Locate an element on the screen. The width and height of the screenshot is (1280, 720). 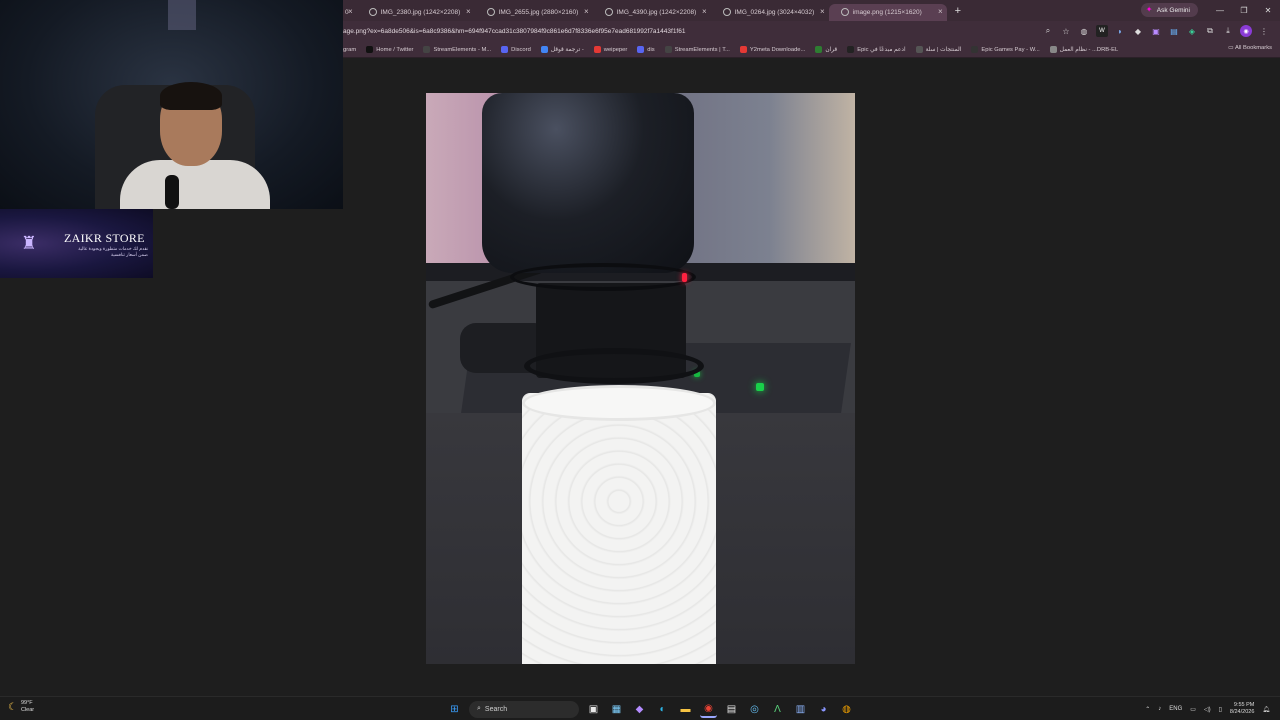
bookmark-label: gram is located at coordinates (350, 49).